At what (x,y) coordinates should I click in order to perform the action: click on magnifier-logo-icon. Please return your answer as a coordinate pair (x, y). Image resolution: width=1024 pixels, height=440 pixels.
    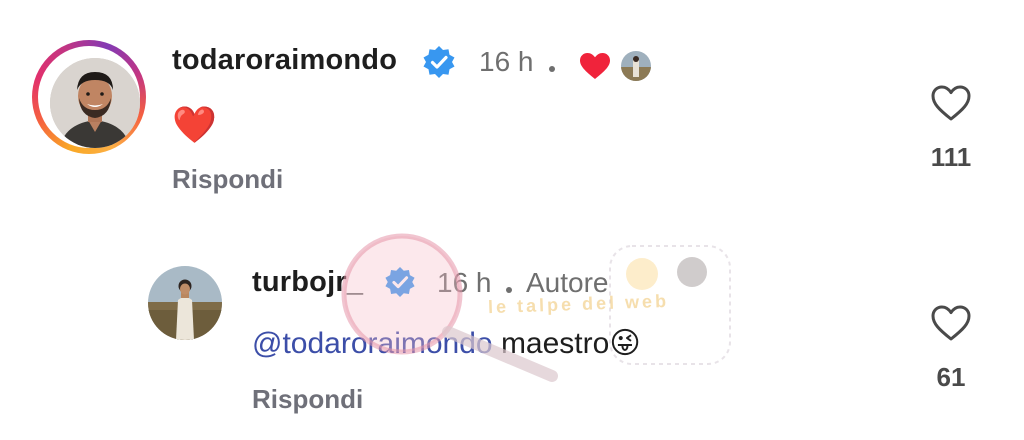
    Looking at the image, I should click on (536, 307).